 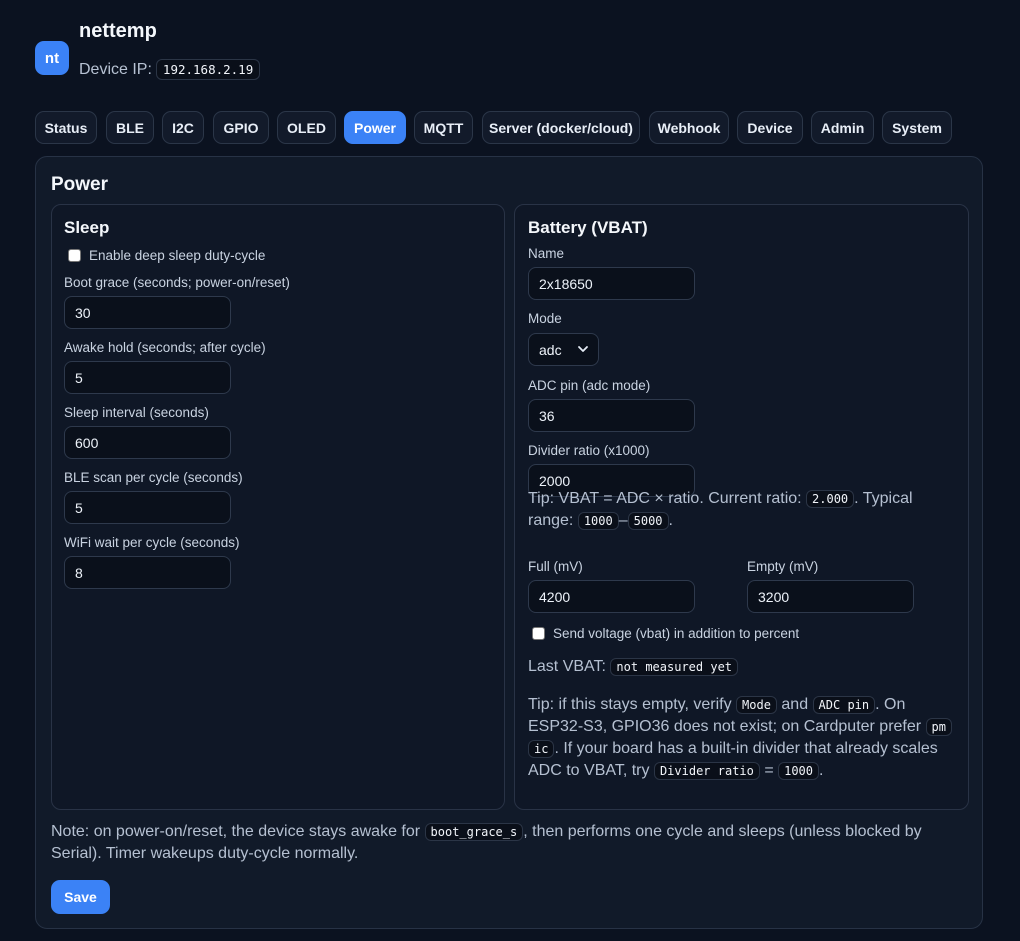 I want to click on ble-scan-label: BLE scan per cycle (seconds), so click(x=153, y=477).